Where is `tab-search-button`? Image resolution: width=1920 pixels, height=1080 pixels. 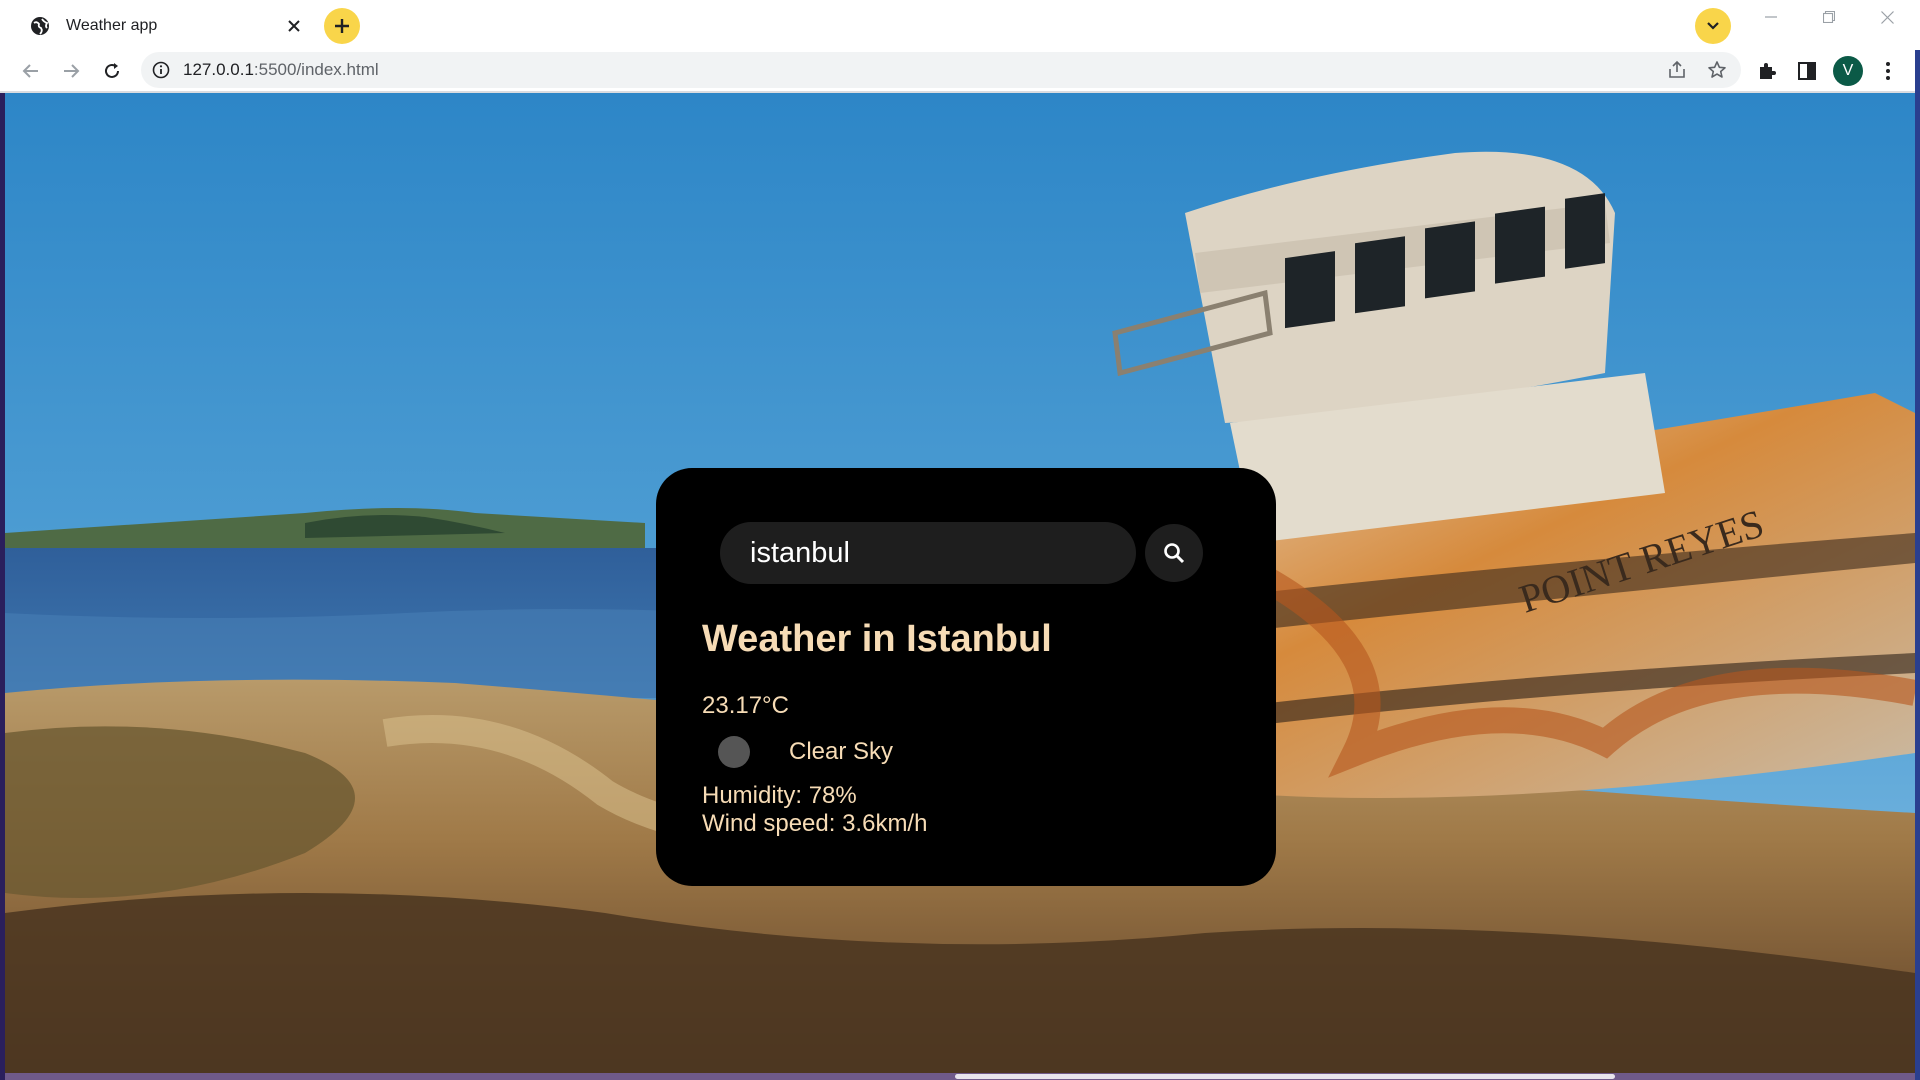
tab-search-button is located at coordinates (1713, 26).